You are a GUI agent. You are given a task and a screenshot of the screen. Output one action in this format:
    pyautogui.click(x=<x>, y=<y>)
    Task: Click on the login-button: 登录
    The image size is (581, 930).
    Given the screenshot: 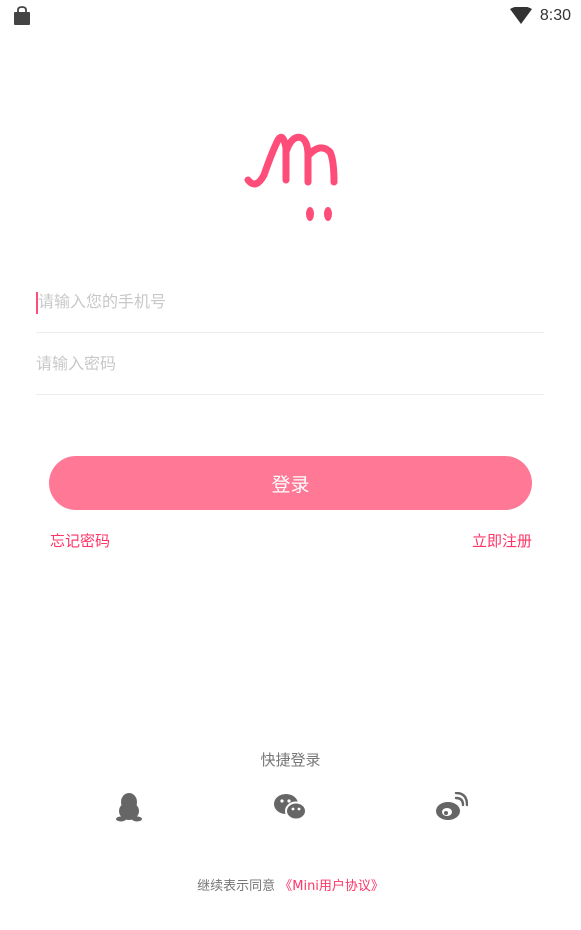 What is the action you would take?
    pyautogui.click(x=290, y=483)
    